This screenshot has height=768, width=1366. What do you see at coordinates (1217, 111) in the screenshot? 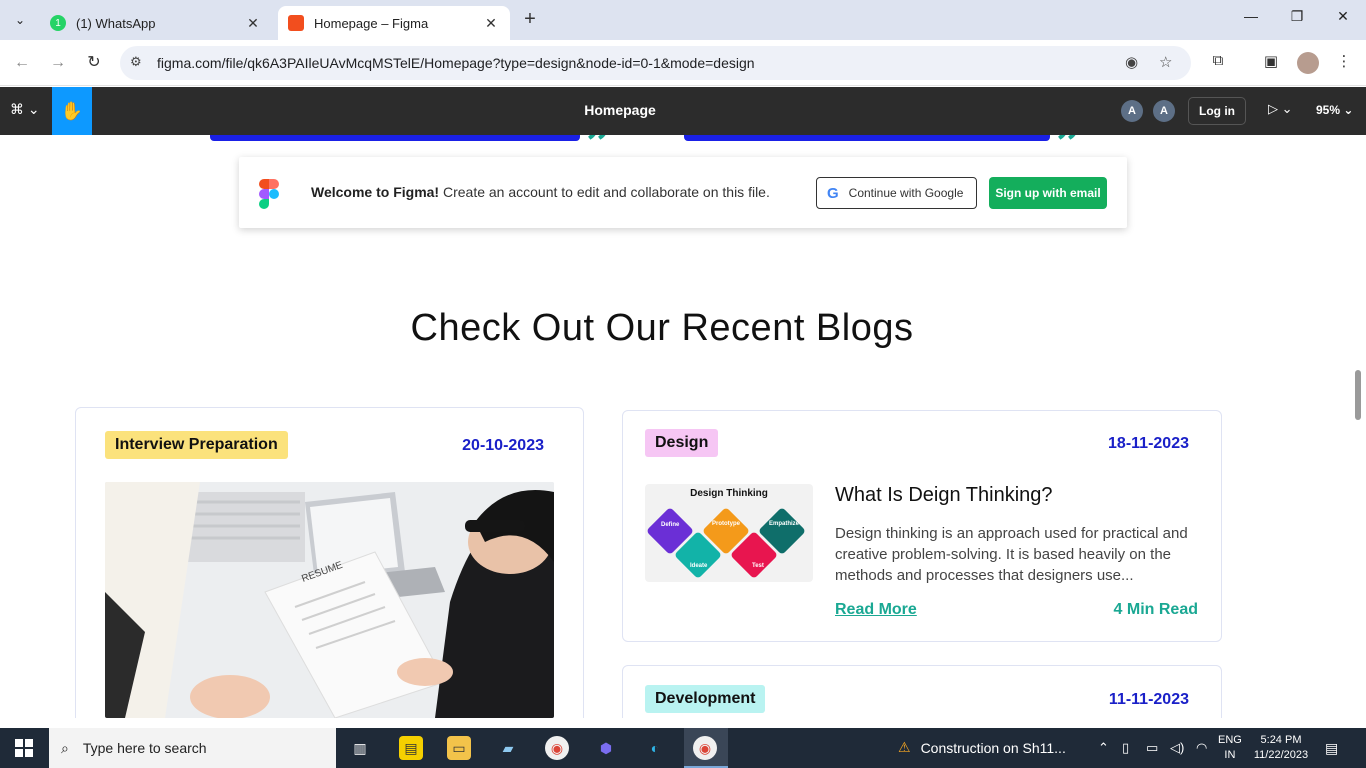
I see `login-button: Log in` at bounding box center [1217, 111].